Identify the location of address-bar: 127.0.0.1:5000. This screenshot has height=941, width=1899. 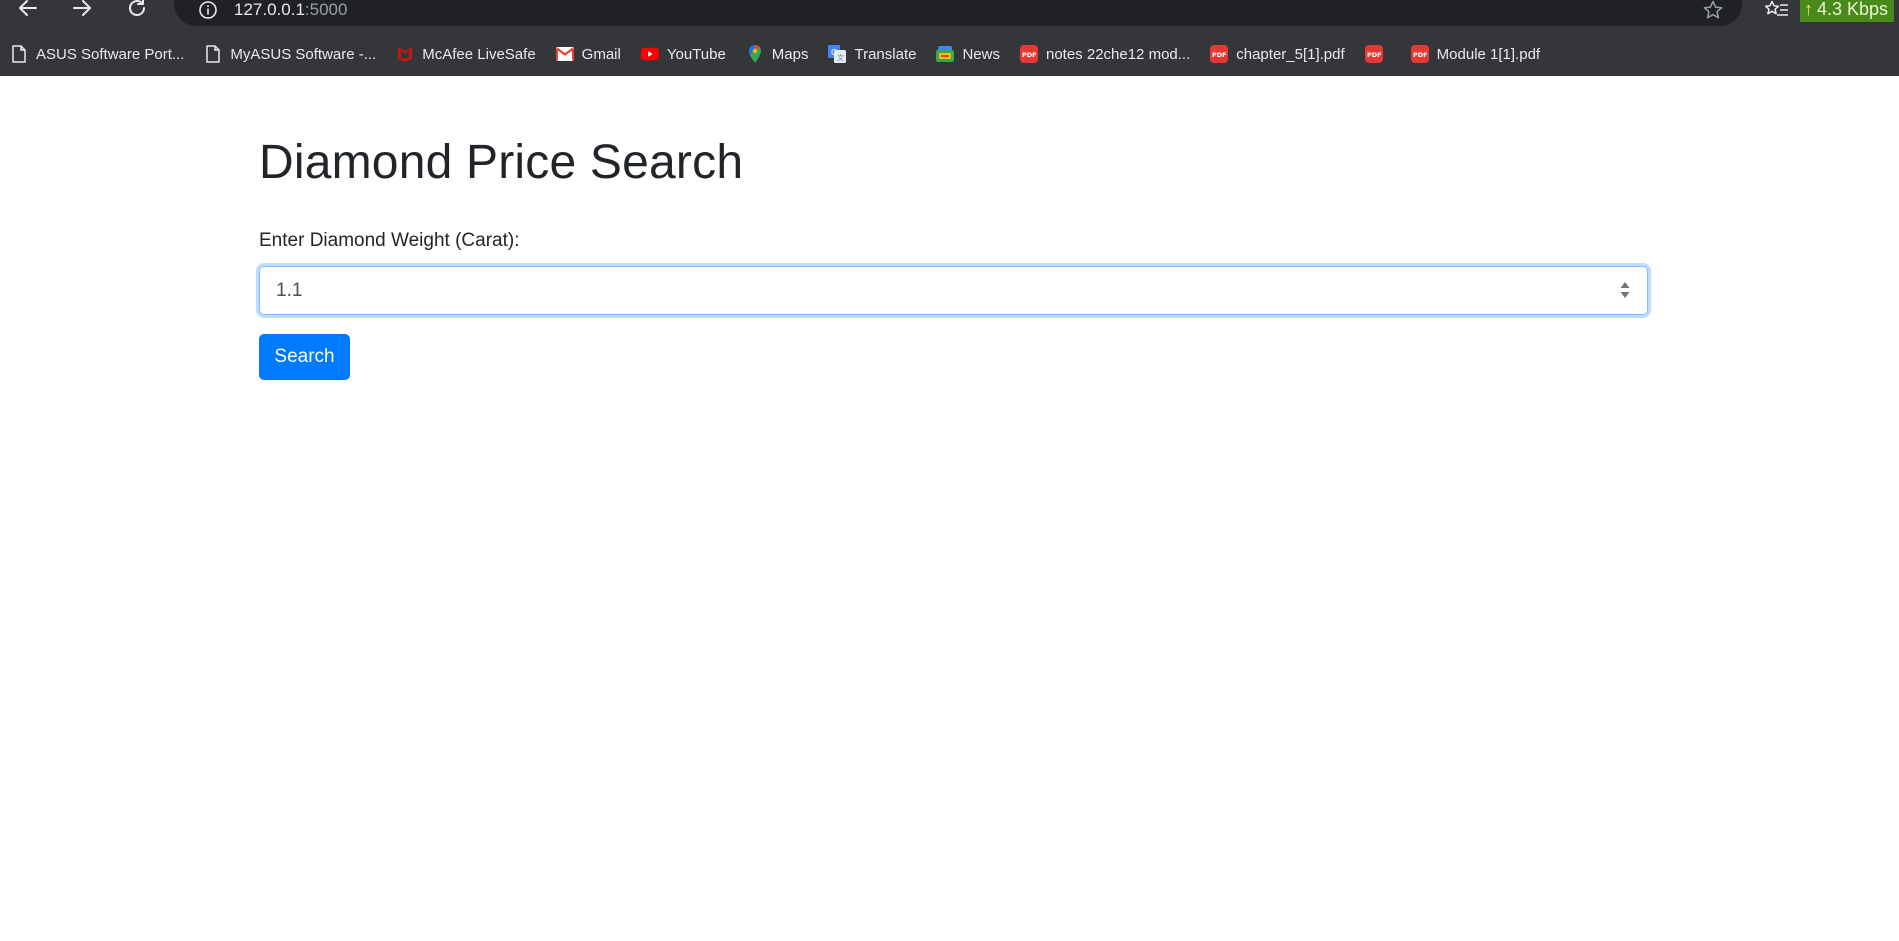
(958, 13).